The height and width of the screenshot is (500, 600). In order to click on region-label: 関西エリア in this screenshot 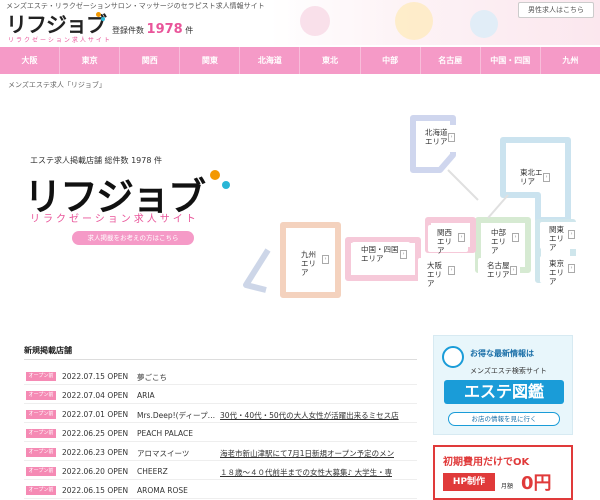, I will do `click(444, 241)`.